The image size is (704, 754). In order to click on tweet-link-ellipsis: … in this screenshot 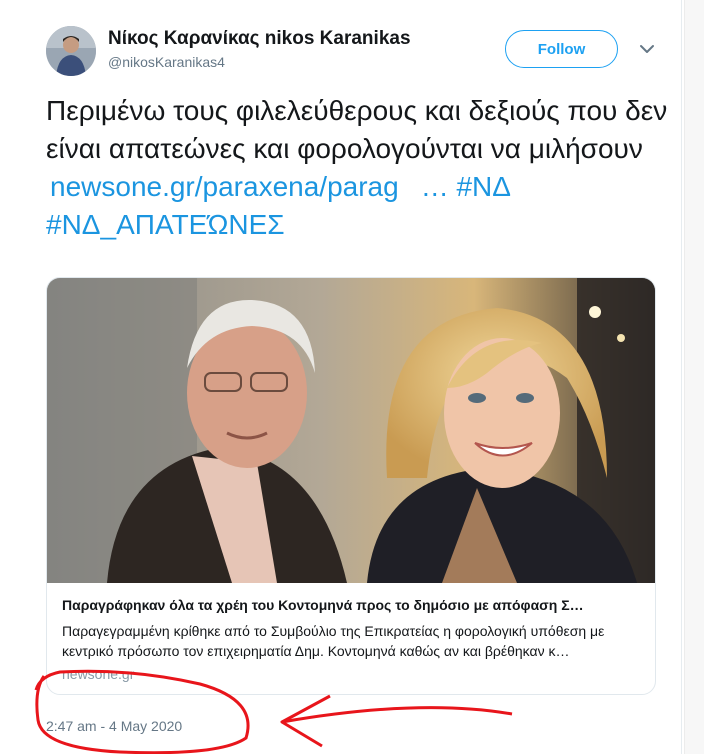, I will do `click(435, 186)`.